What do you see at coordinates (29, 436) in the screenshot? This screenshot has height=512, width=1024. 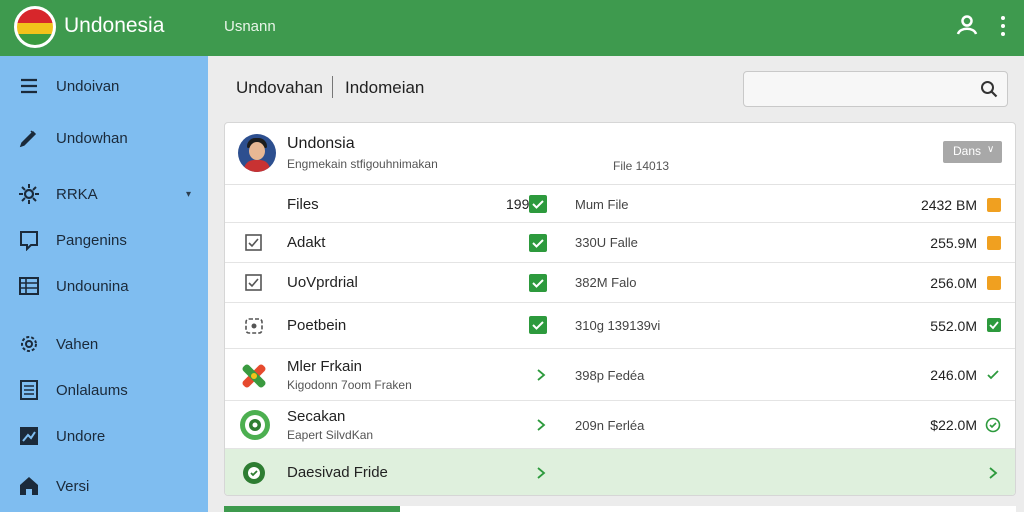 I see `chart-icon` at bounding box center [29, 436].